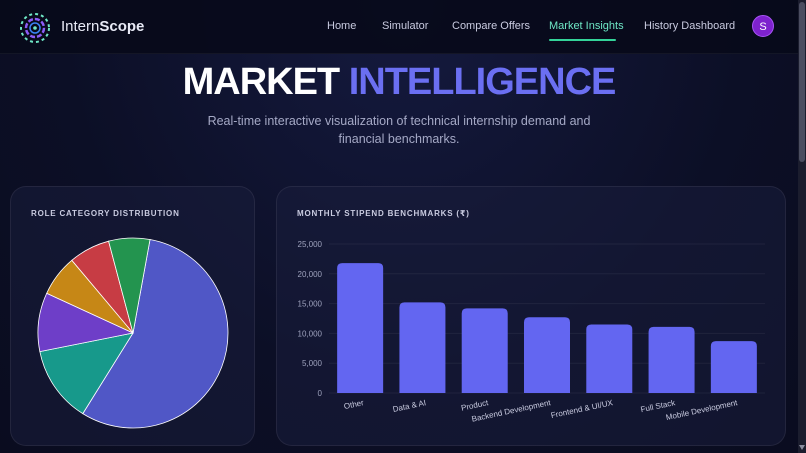  What do you see at coordinates (261, 82) in the screenshot?
I see `title-word-market: MARKET` at bounding box center [261, 82].